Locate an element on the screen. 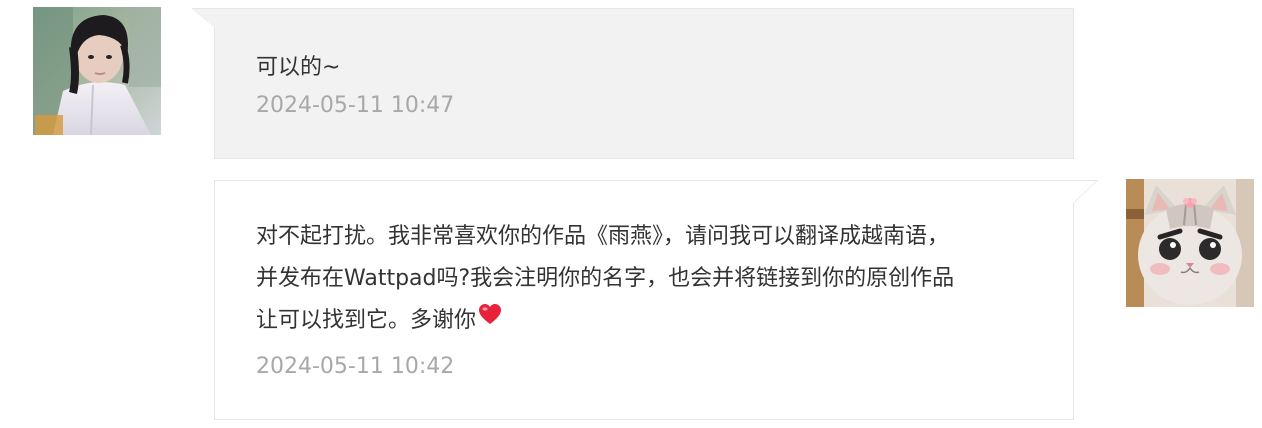  user-photo-avatar is located at coordinates (97, 71).